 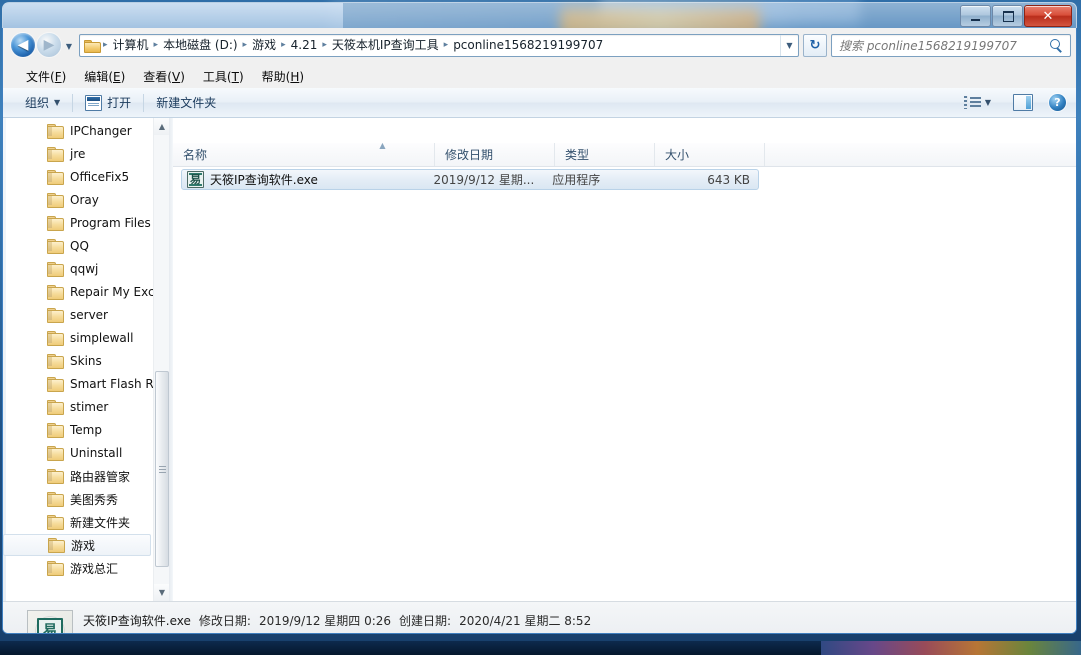 I want to click on sidebar-item: 新建文件夹, so click(x=78, y=522).